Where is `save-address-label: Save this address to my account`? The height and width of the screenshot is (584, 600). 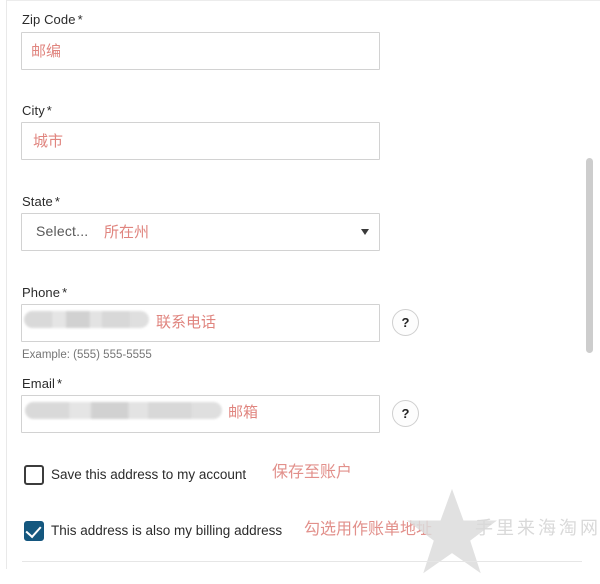 save-address-label: Save this address to my account is located at coordinates (149, 474).